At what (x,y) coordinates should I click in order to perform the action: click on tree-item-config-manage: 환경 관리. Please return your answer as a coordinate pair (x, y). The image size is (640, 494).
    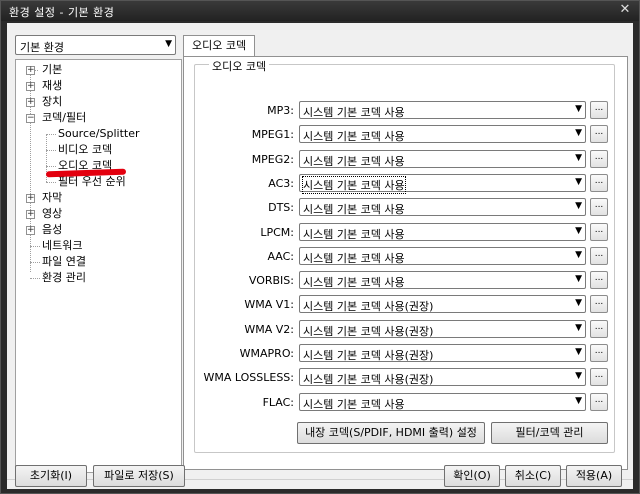
    Looking at the image, I should click on (64, 278).